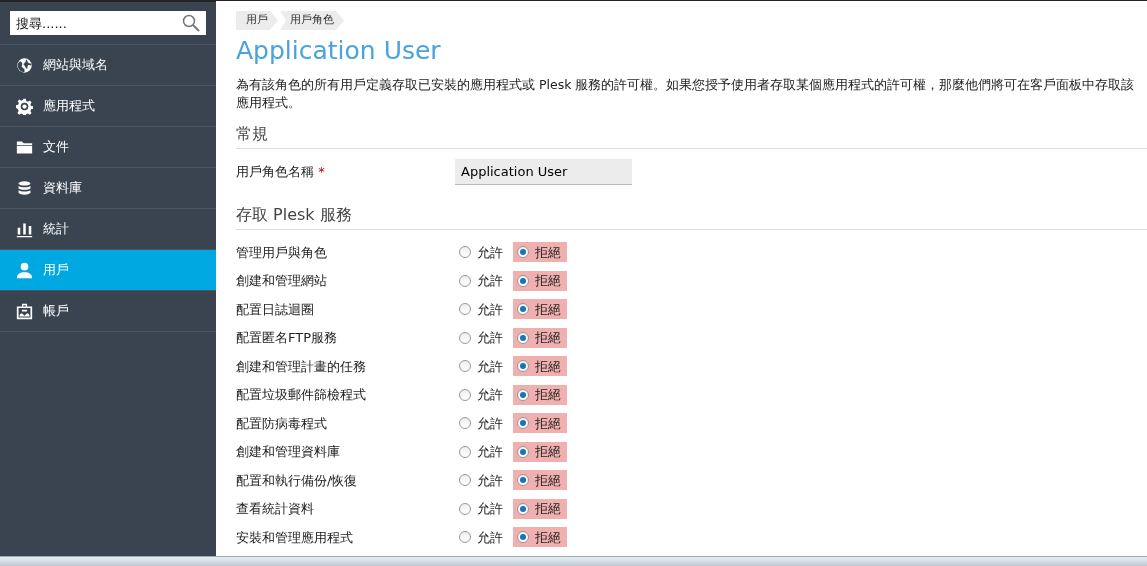  What do you see at coordinates (281, 252) in the screenshot?
I see `permission-label: 管理用戶與角色` at bounding box center [281, 252].